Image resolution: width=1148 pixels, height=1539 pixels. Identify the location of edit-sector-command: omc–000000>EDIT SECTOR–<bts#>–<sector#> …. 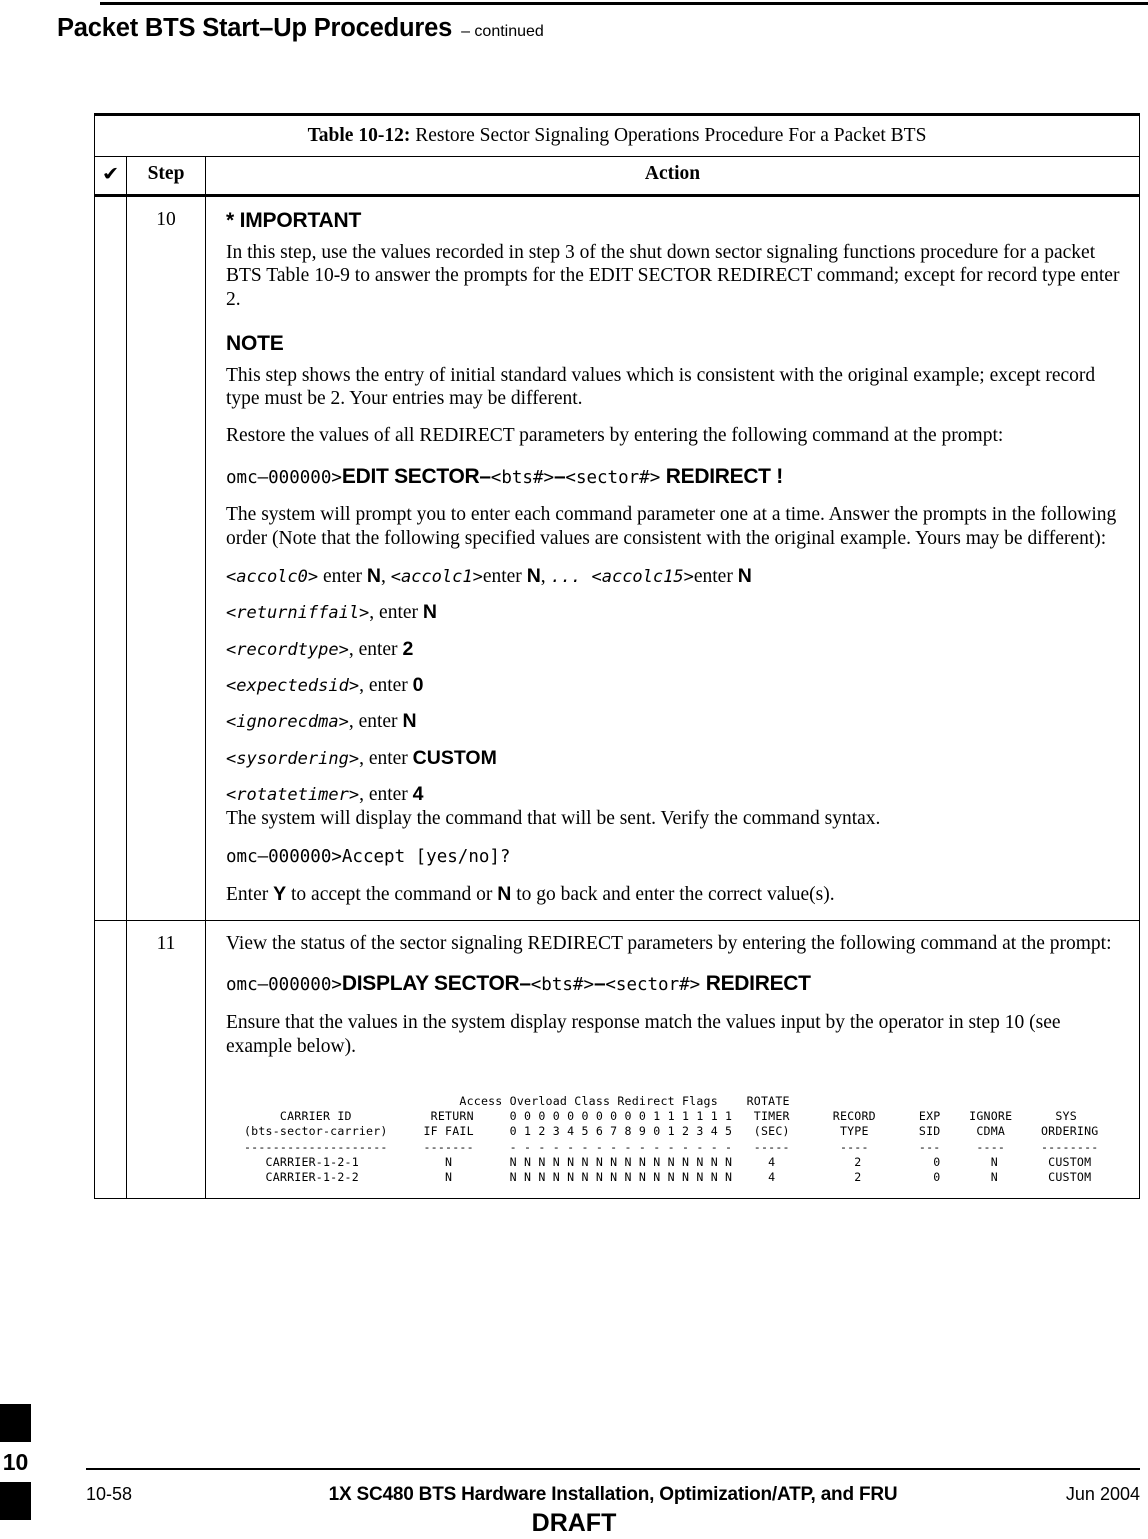
(675, 476).